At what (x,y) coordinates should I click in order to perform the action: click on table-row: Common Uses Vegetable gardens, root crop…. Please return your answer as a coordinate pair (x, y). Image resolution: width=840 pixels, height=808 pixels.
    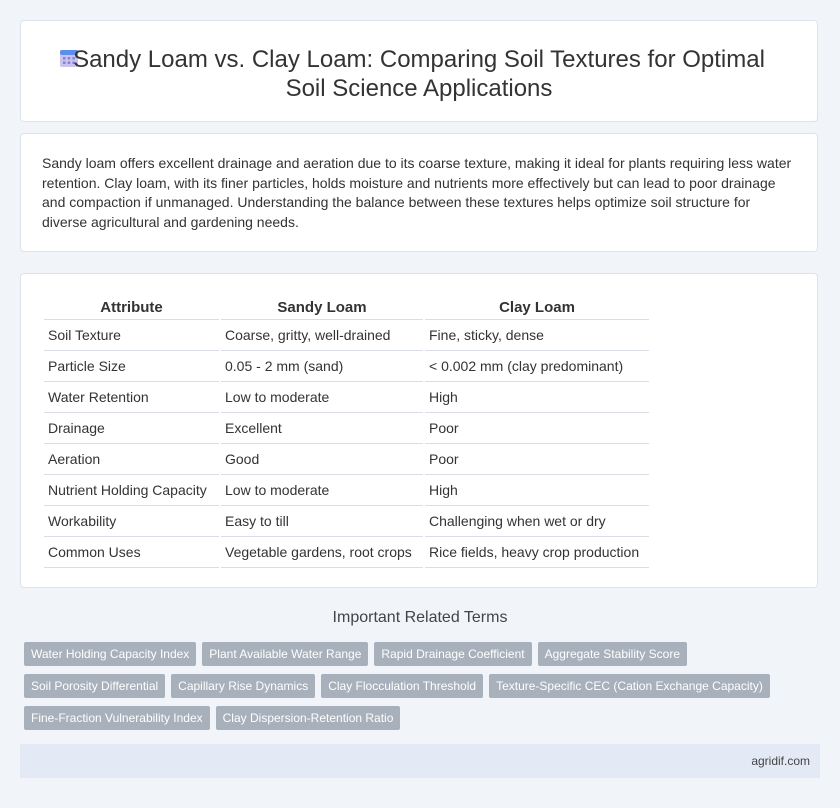
    Looking at the image, I should click on (346, 552).